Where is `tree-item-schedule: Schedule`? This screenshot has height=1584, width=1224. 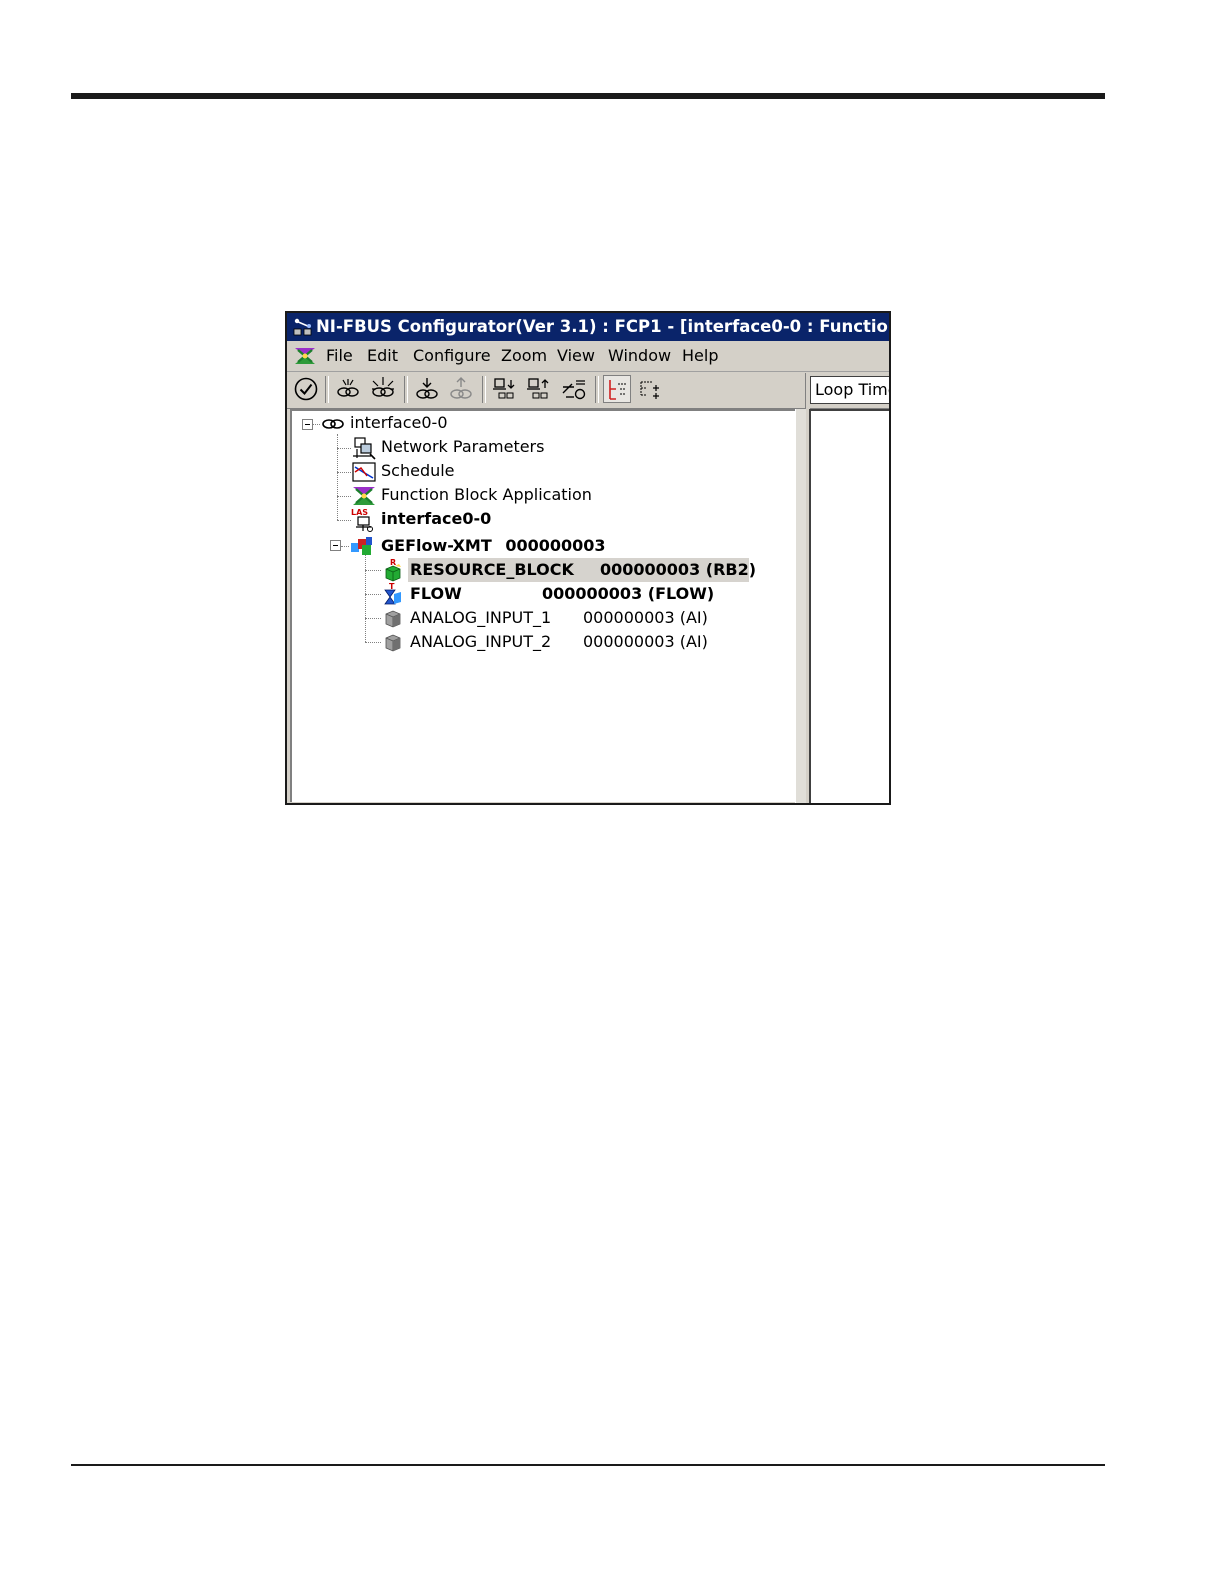
tree-item-schedule: Schedule is located at coordinates (418, 471).